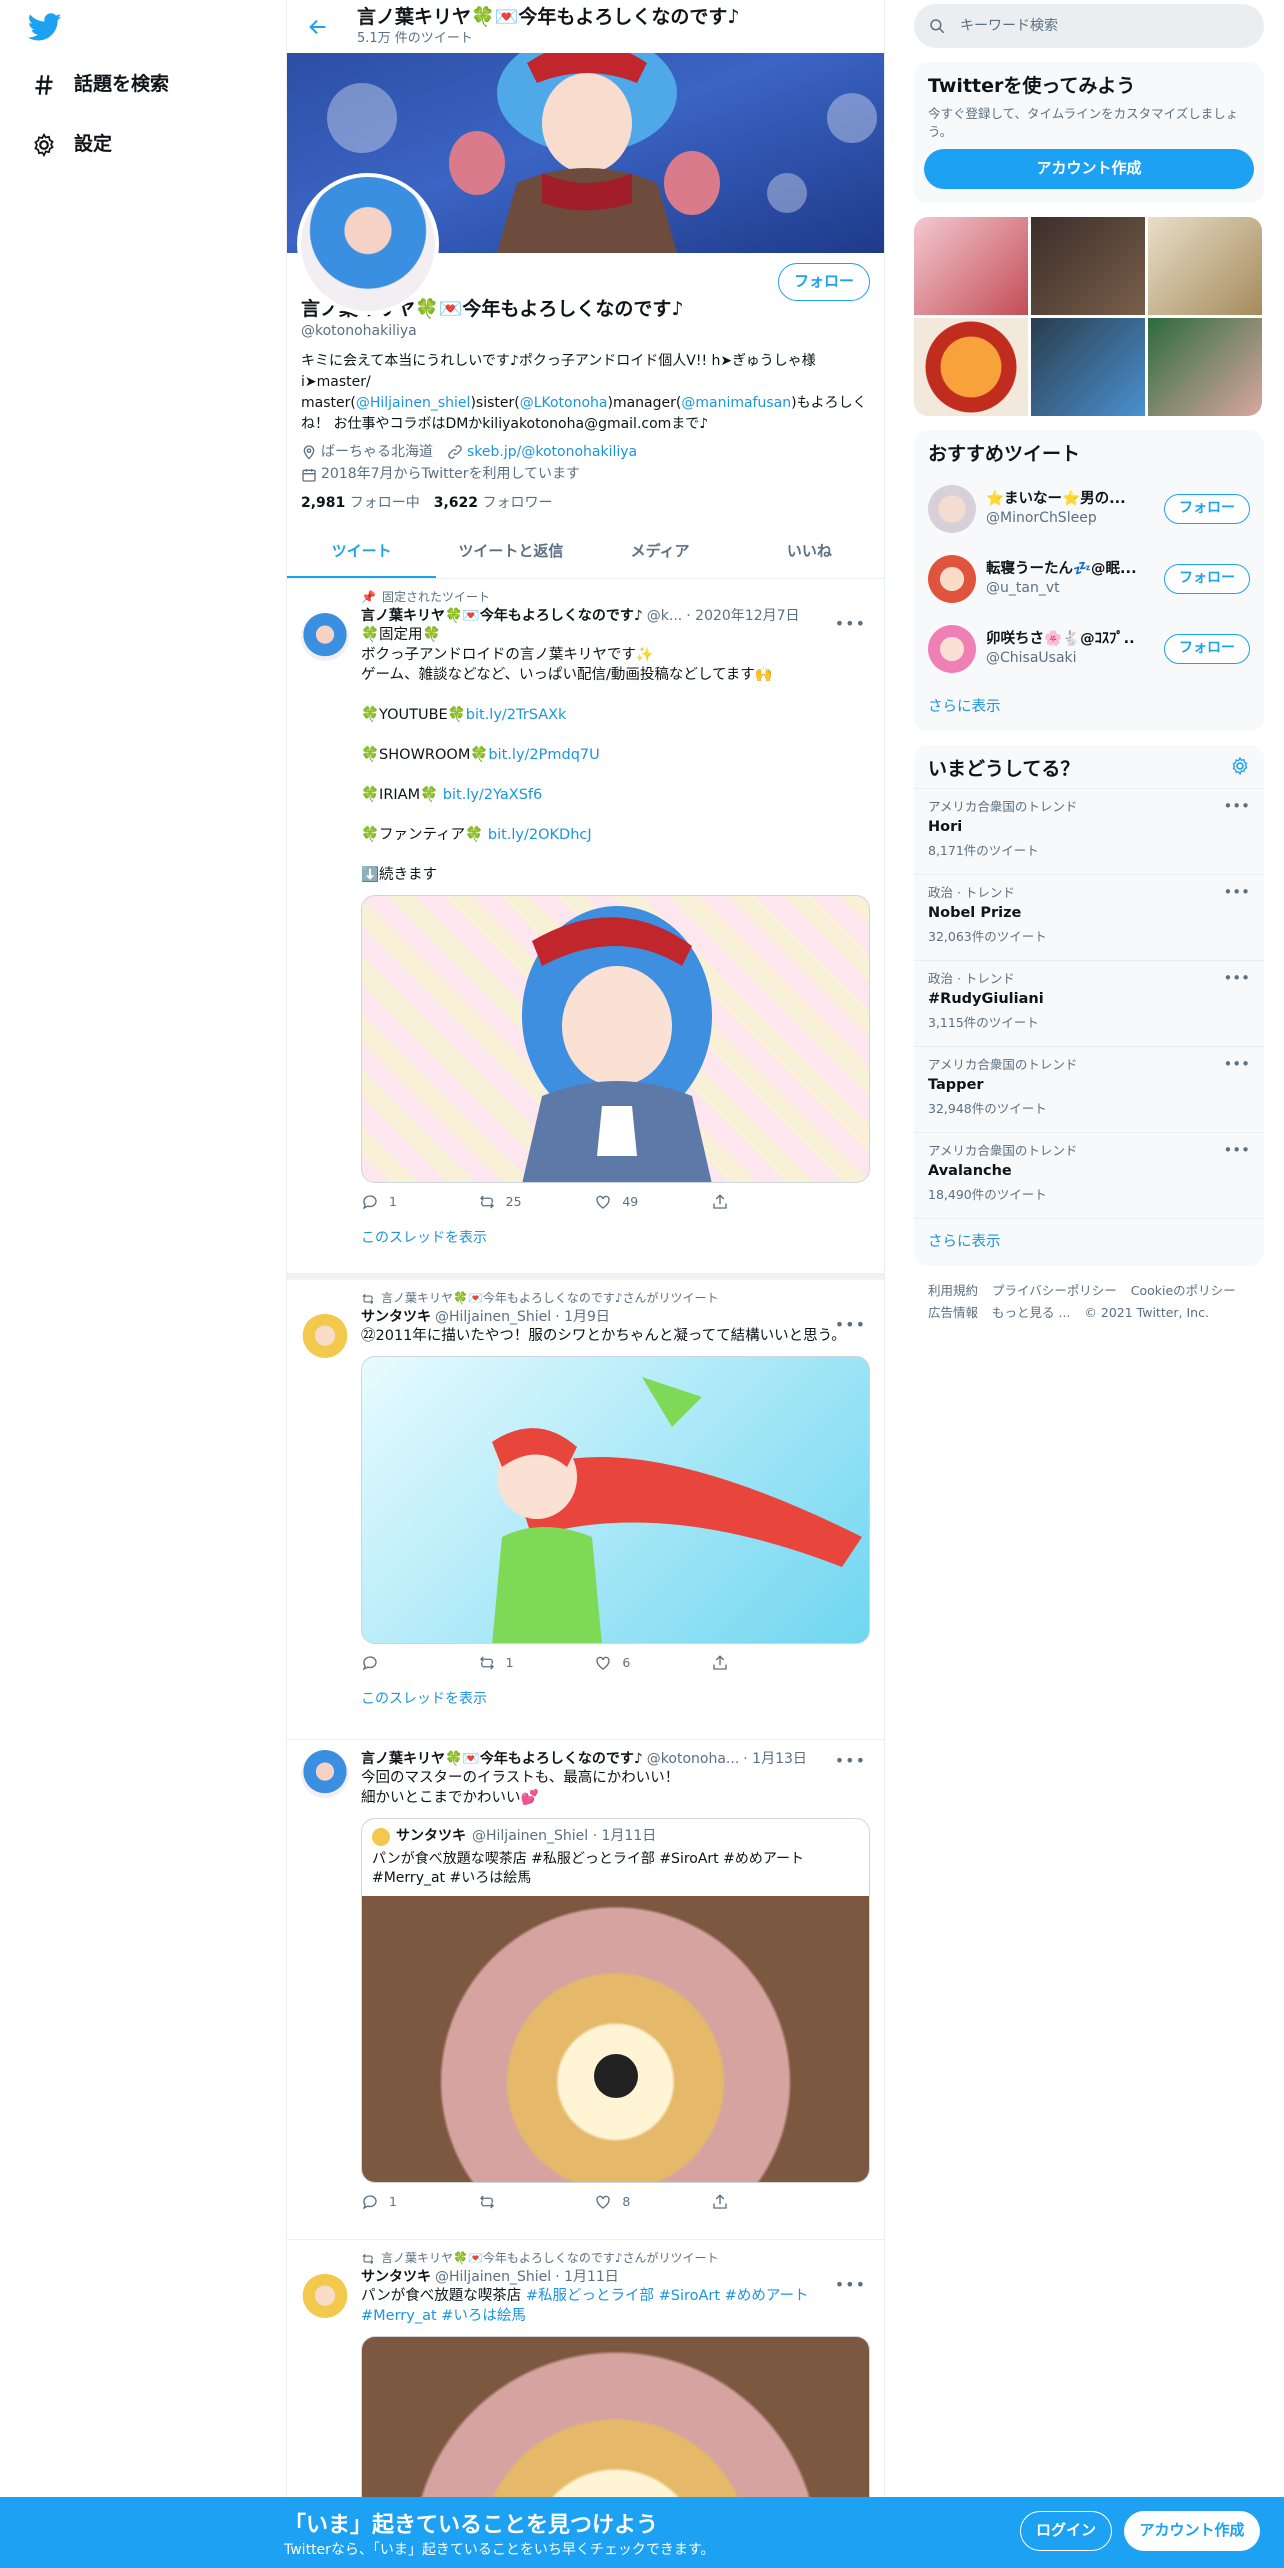 The image size is (1284, 2568). What do you see at coordinates (1089, 1242) in the screenshot?
I see `trends-show-more: さらに表示` at bounding box center [1089, 1242].